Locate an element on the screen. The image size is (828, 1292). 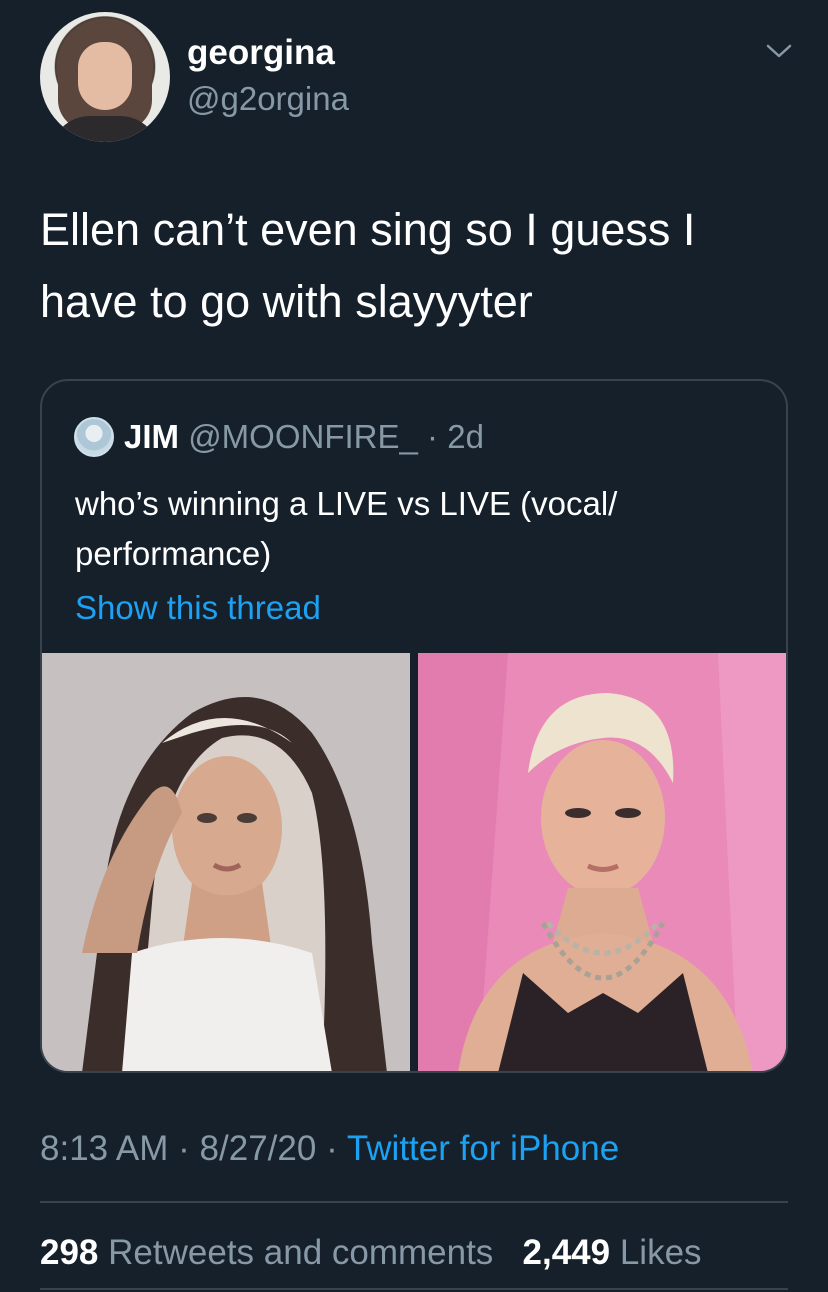
media-photo-right is located at coordinates (602, 862).